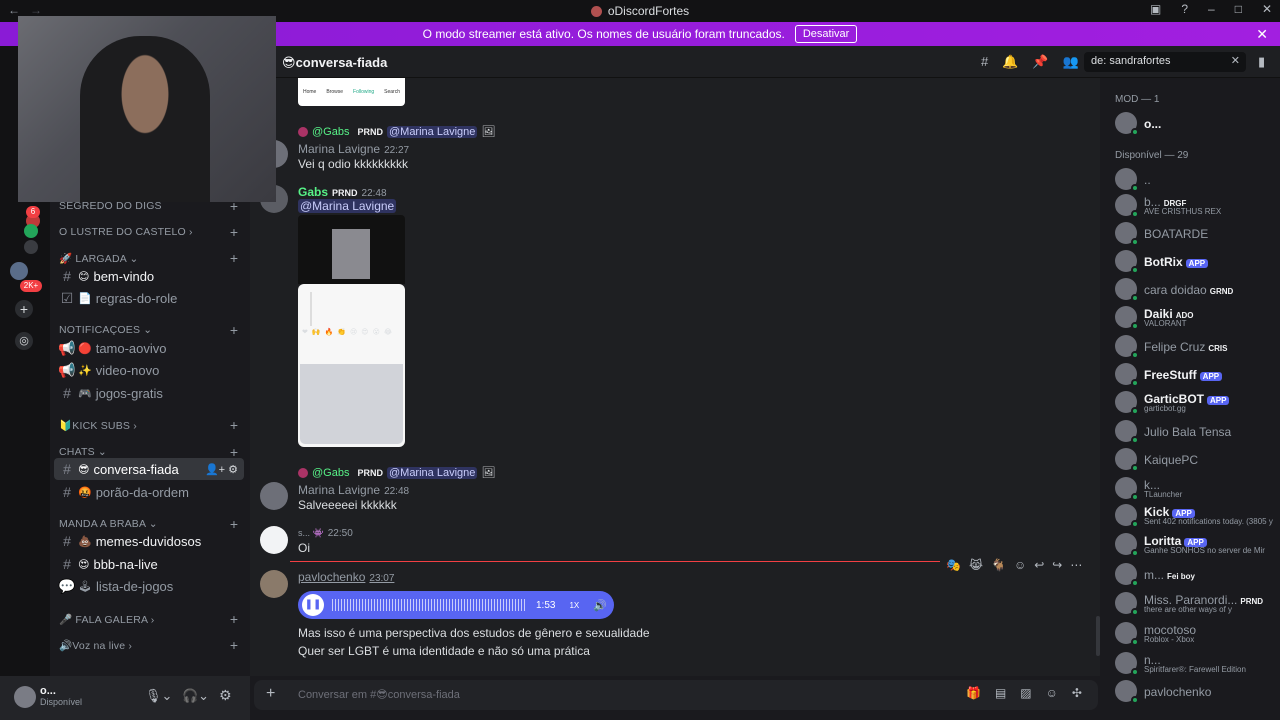  I want to click on reaction-icon: 🐐, so click(998, 565).